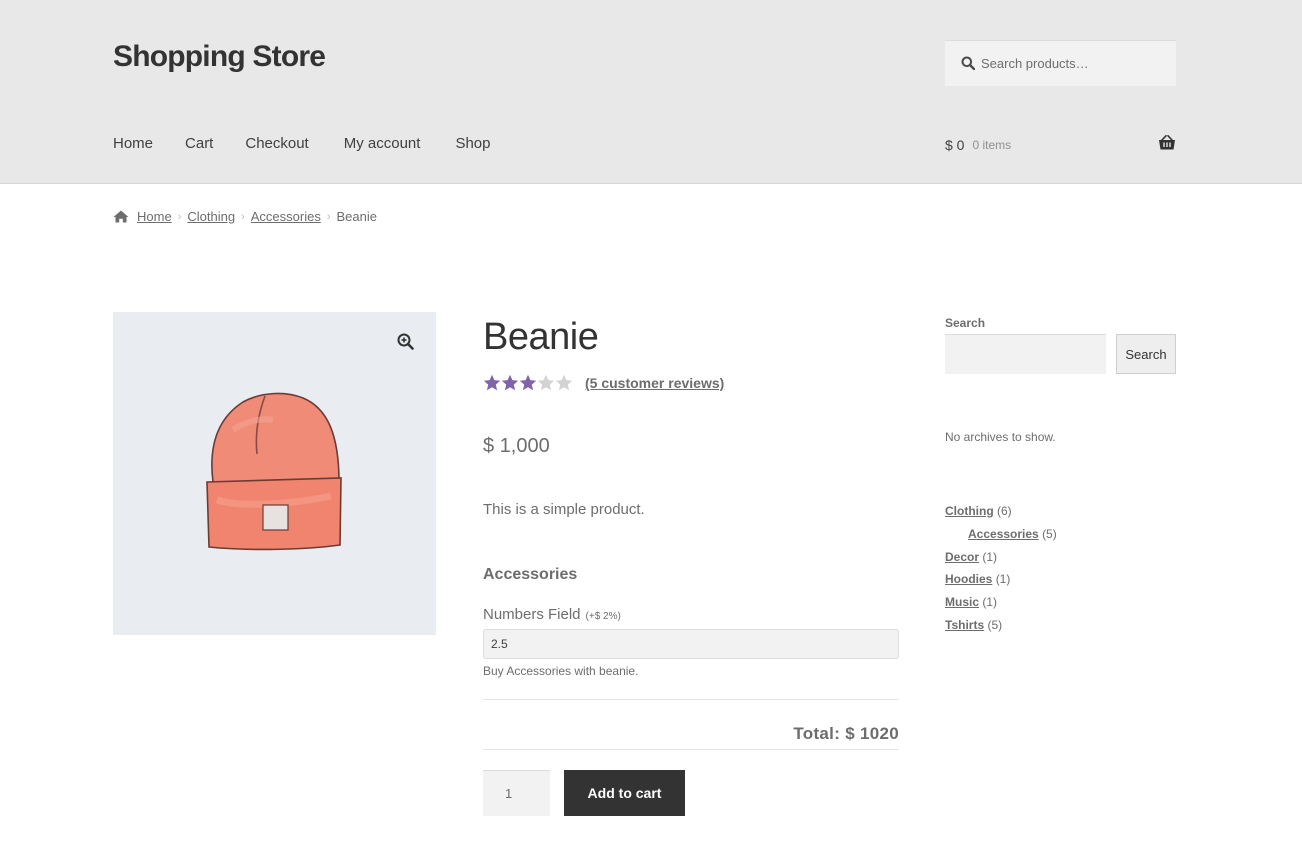 This screenshot has height=851, width=1302. Describe the element at coordinates (1167, 143) in the screenshot. I see `basket-icon` at that location.